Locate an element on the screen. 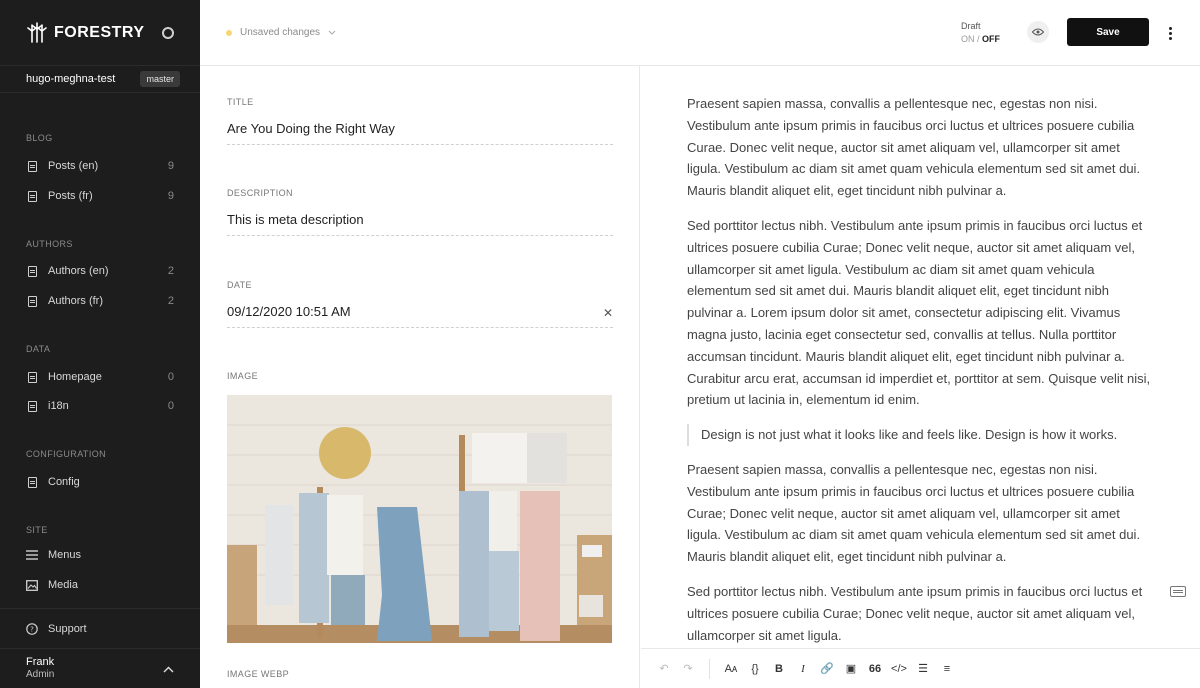 This screenshot has height=688, width=1200. text-size-icon: Aᴀ is located at coordinates (731, 669).